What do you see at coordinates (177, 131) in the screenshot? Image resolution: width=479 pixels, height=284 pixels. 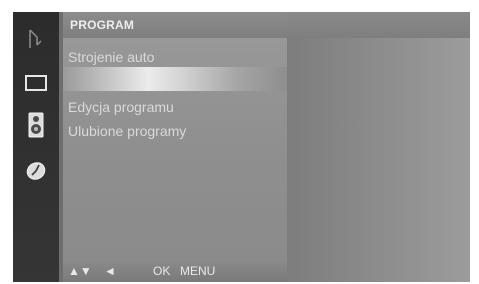 I see `menu-item-favorite-programs: Ulubione programy` at bounding box center [177, 131].